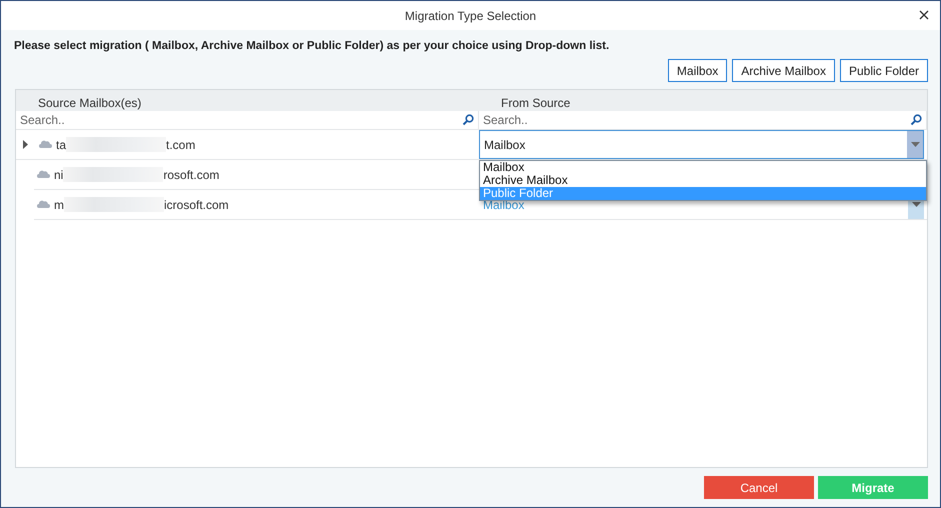 This screenshot has width=941, height=508. What do you see at coordinates (884, 70) in the screenshot?
I see `type-button: Public Folder` at bounding box center [884, 70].